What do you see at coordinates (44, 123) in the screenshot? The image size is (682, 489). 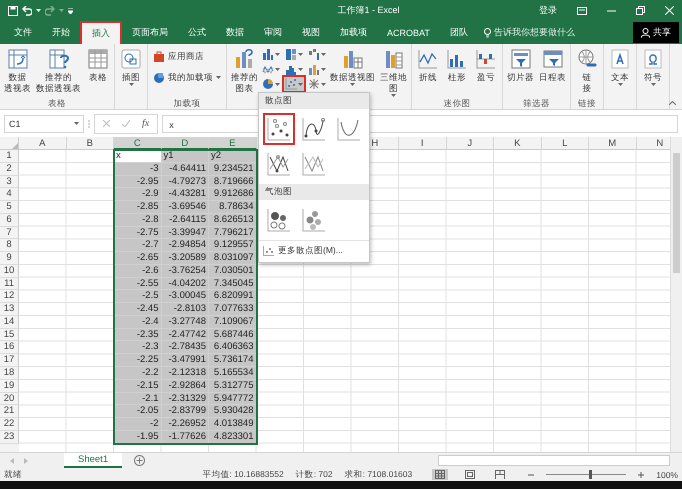 I see `name-box: C1` at bounding box center [44, 123].